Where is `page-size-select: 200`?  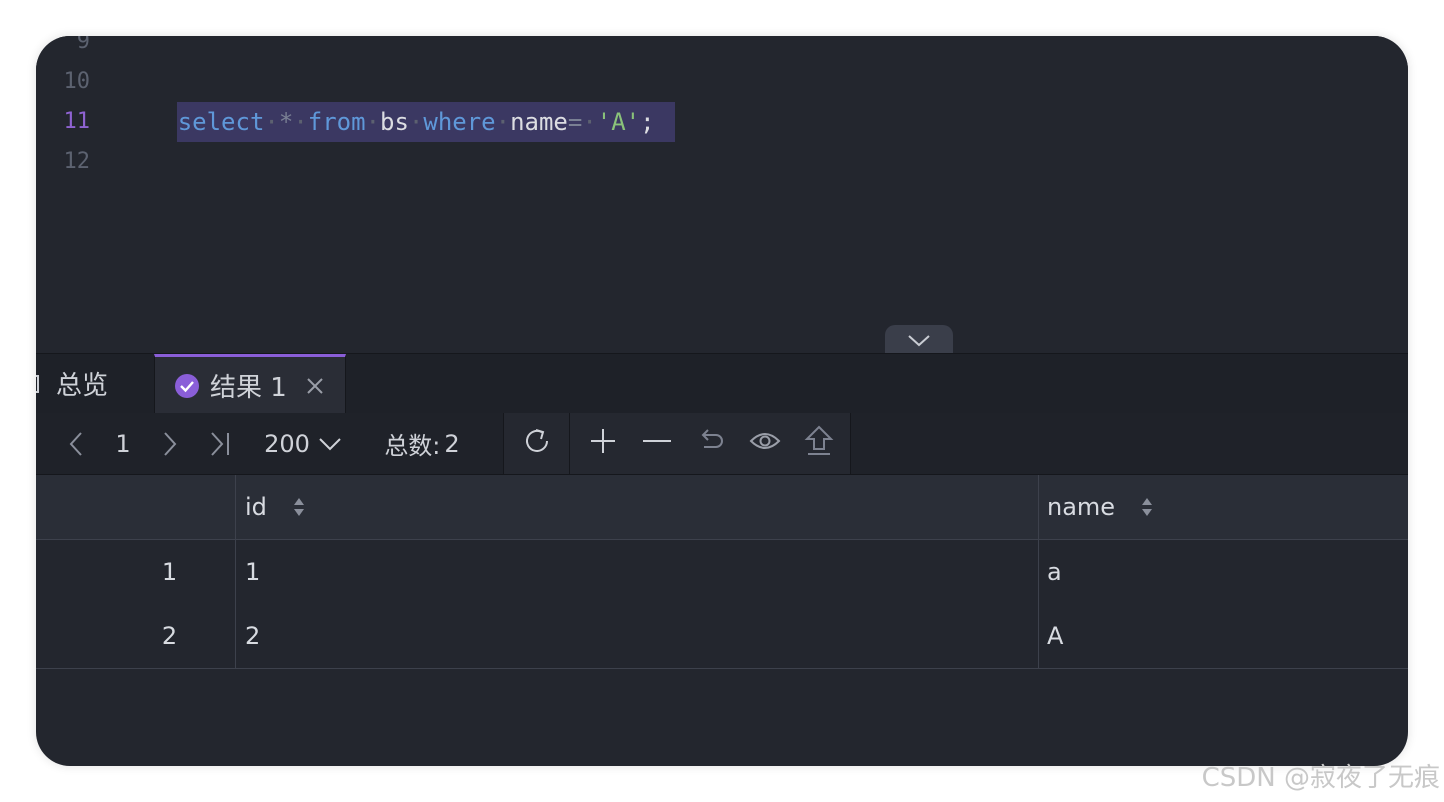 page-size-select: 200 is located at coordinates (303, 443).